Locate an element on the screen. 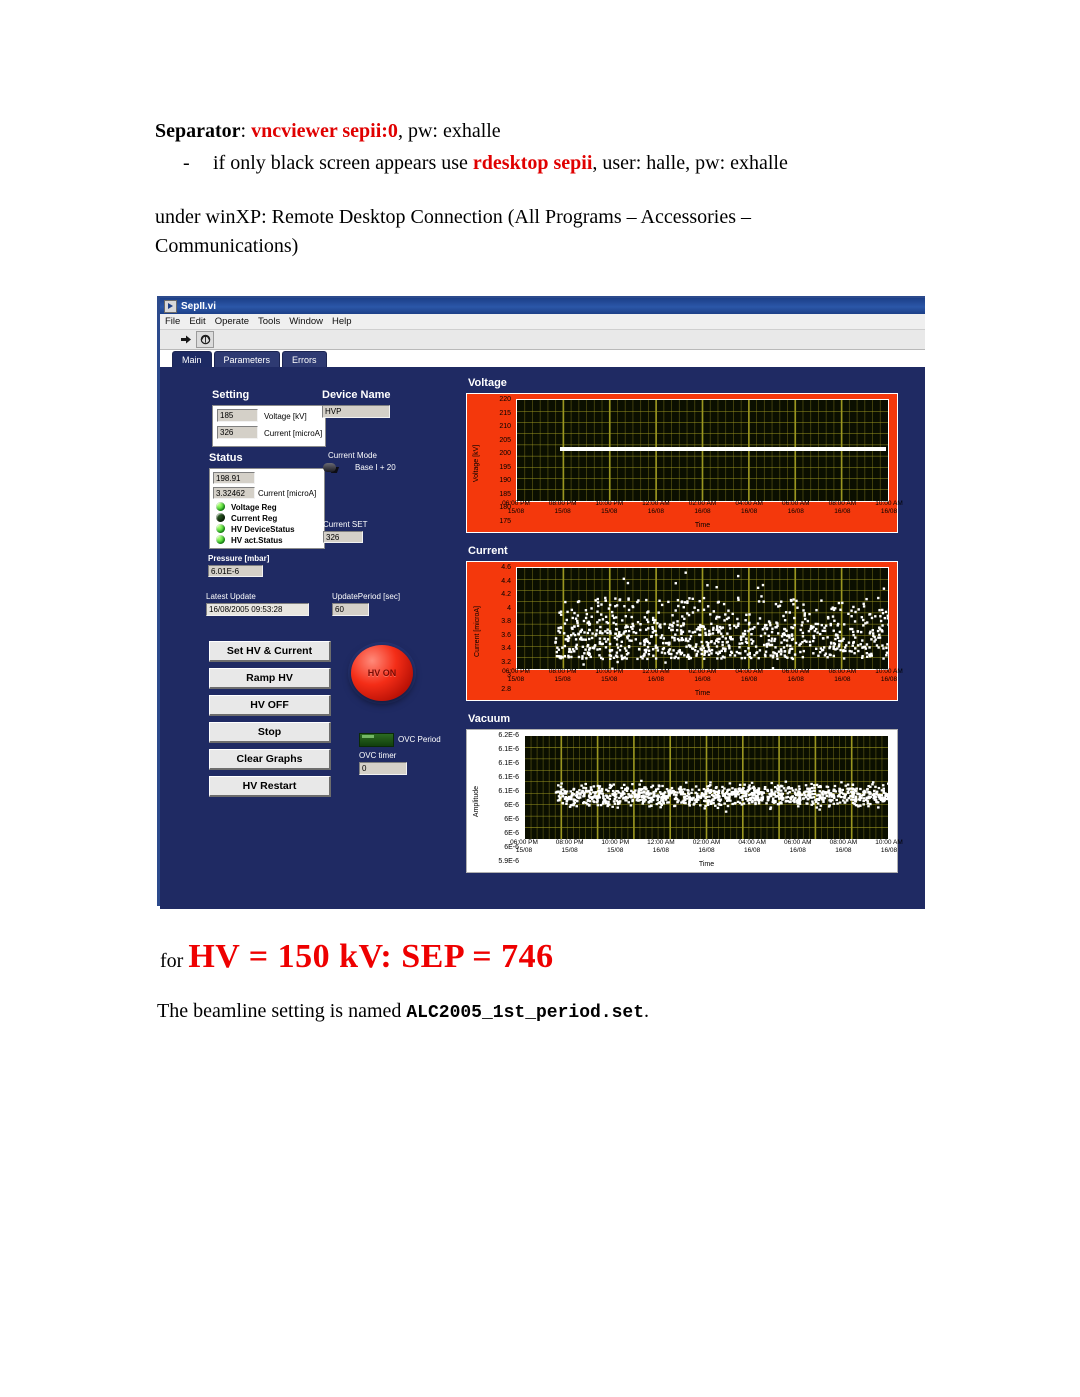 This screenshot has width=1080, height=1397. clear-graphs-button: Clear Graphs is located at coordinates (270, 759).